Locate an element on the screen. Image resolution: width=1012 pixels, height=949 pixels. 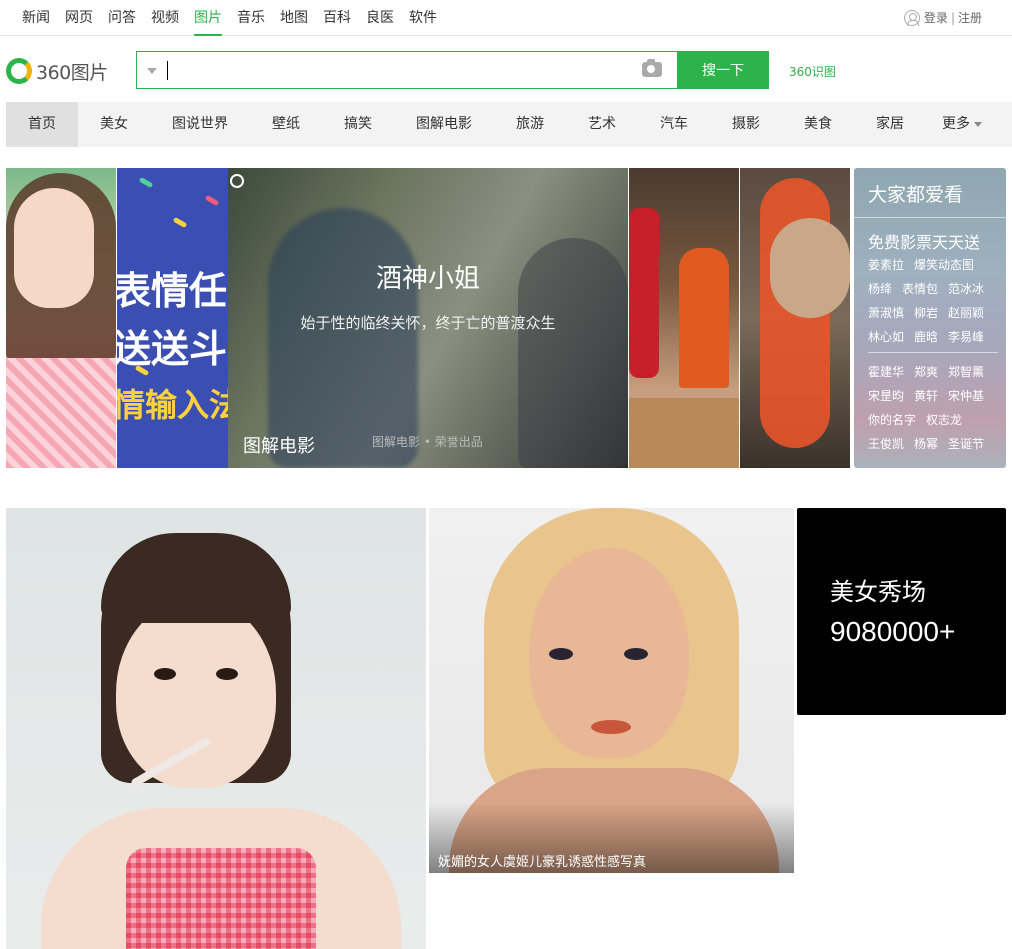
show-count: 9080000+ is located at coordinates (893, 631).